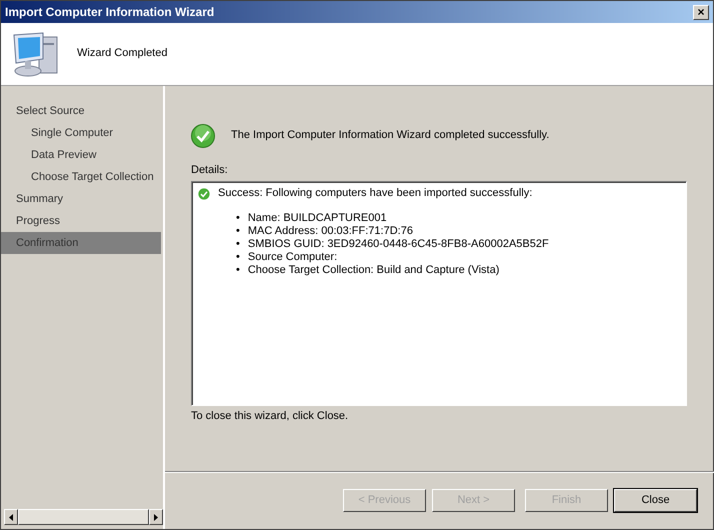 The image size is (714, 530). I want to click on wizard-button: Close, so click(655, 500).